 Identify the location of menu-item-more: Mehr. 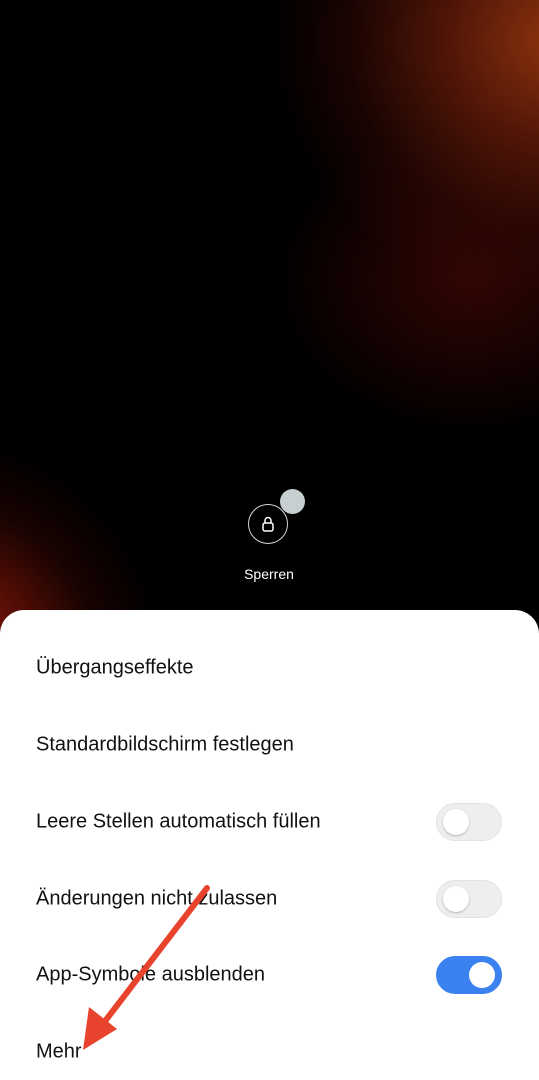
(269, 1047).